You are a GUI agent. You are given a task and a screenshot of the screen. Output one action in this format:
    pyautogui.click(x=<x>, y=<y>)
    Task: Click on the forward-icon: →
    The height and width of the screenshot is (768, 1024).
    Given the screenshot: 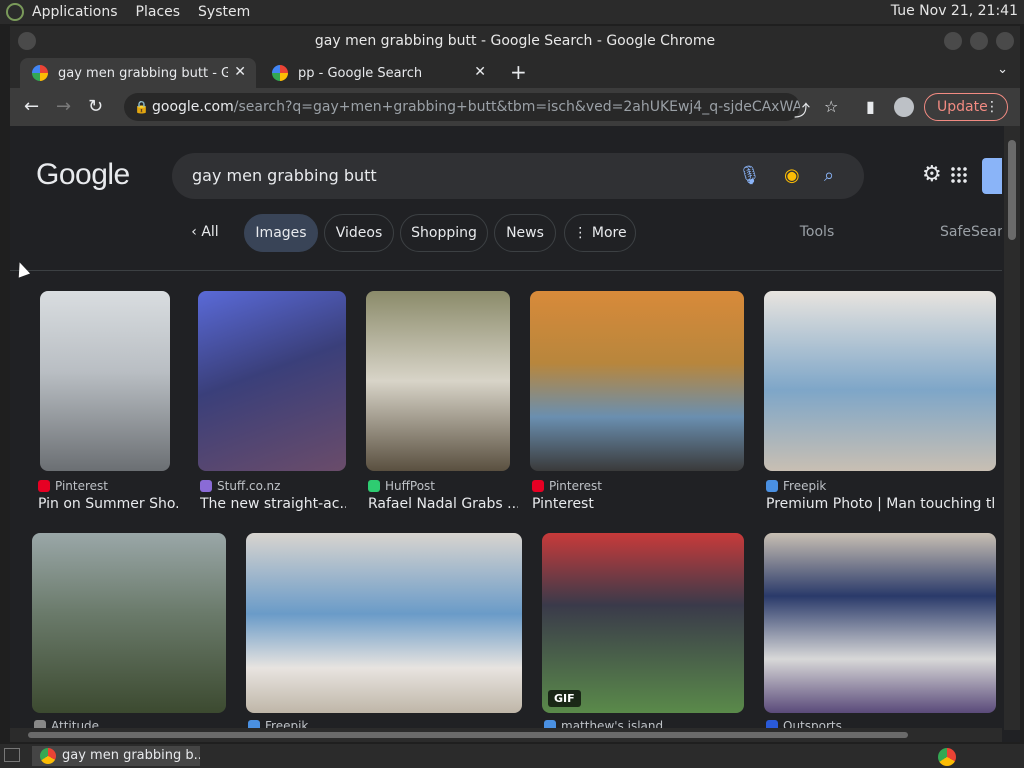 What is the action you would take?
    pyautogui.click(x=63, y=106)
    